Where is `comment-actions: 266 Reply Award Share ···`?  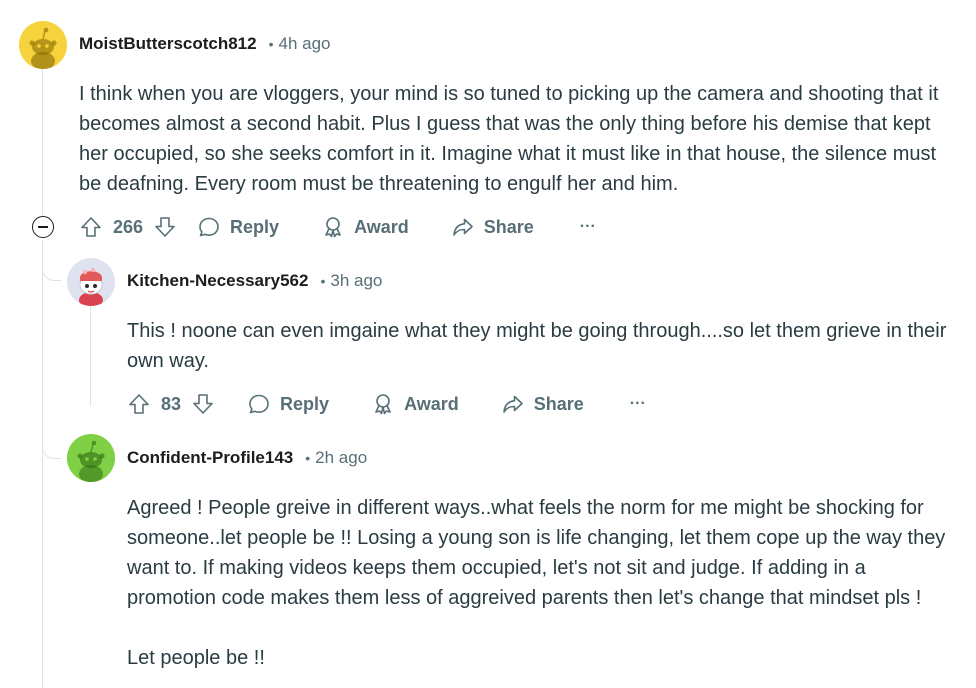
comment-actions: 266 Reply Award Share ··· is located at coordinates (337, 227).